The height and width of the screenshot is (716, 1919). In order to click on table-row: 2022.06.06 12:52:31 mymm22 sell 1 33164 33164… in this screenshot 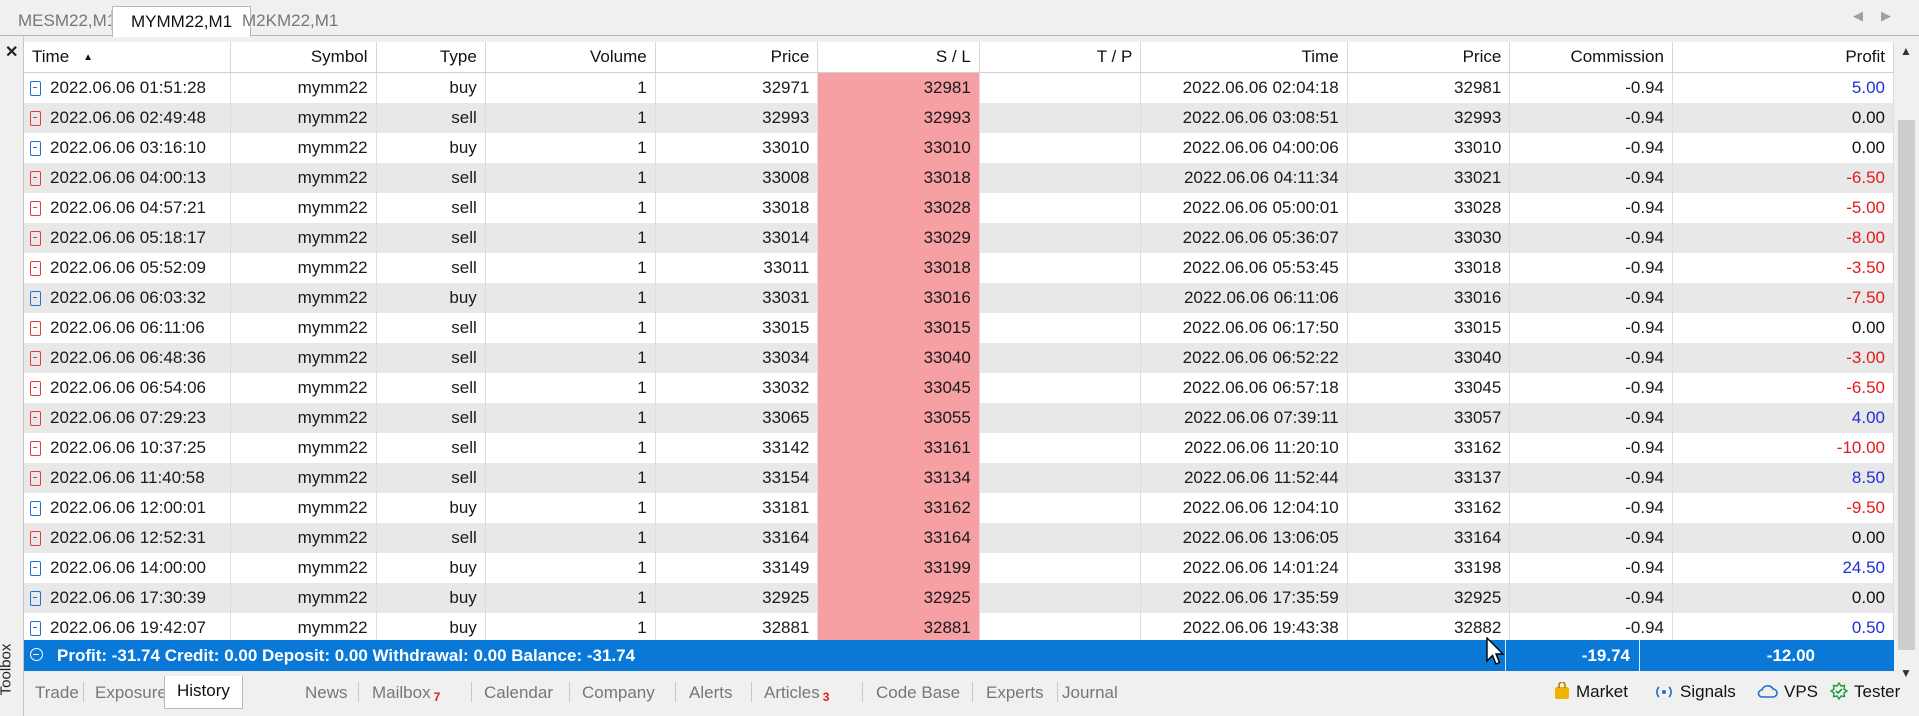, I will do `click(959, 537)`.